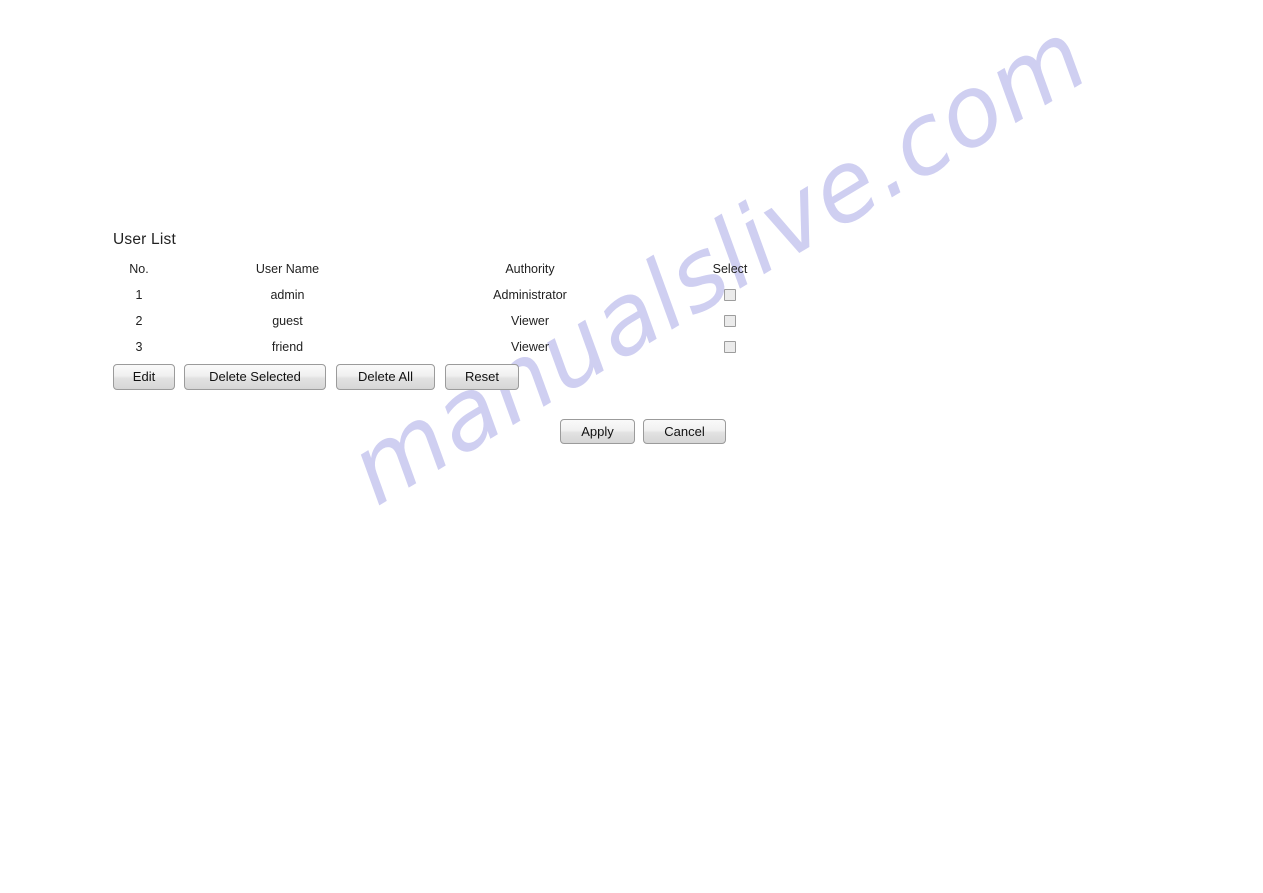  What do you see at coordinates (139, 347) in the screenshot?
I see `cell-no: 3` at bounding box center [139, 347].